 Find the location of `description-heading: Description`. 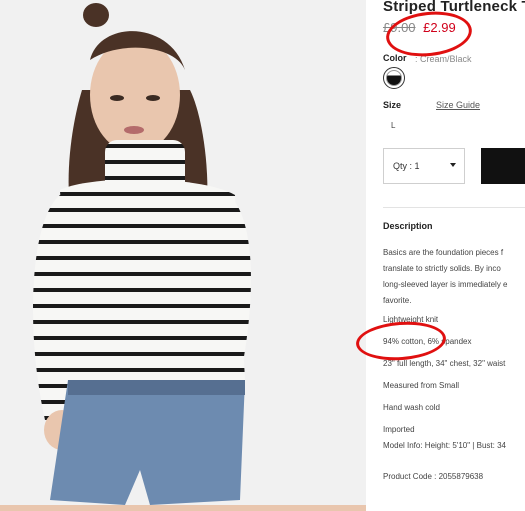

description-heading: Description is located at coordinates (408, 226).